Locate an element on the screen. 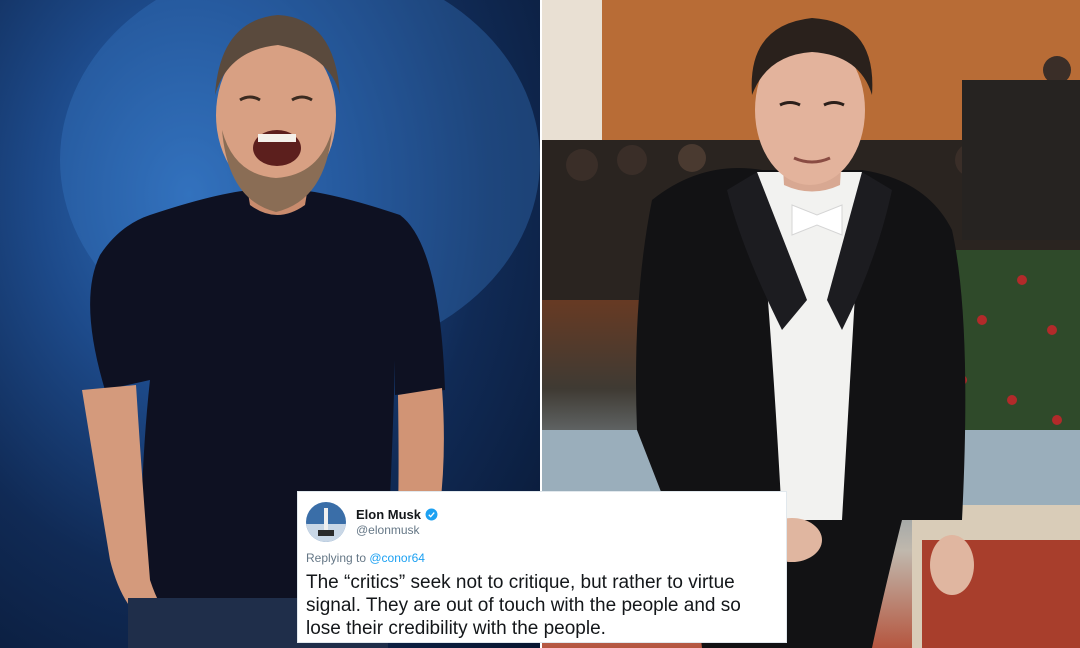 The image size is (1080, 648). author-handle: @elonmusk is located at coordinates (397, 530).